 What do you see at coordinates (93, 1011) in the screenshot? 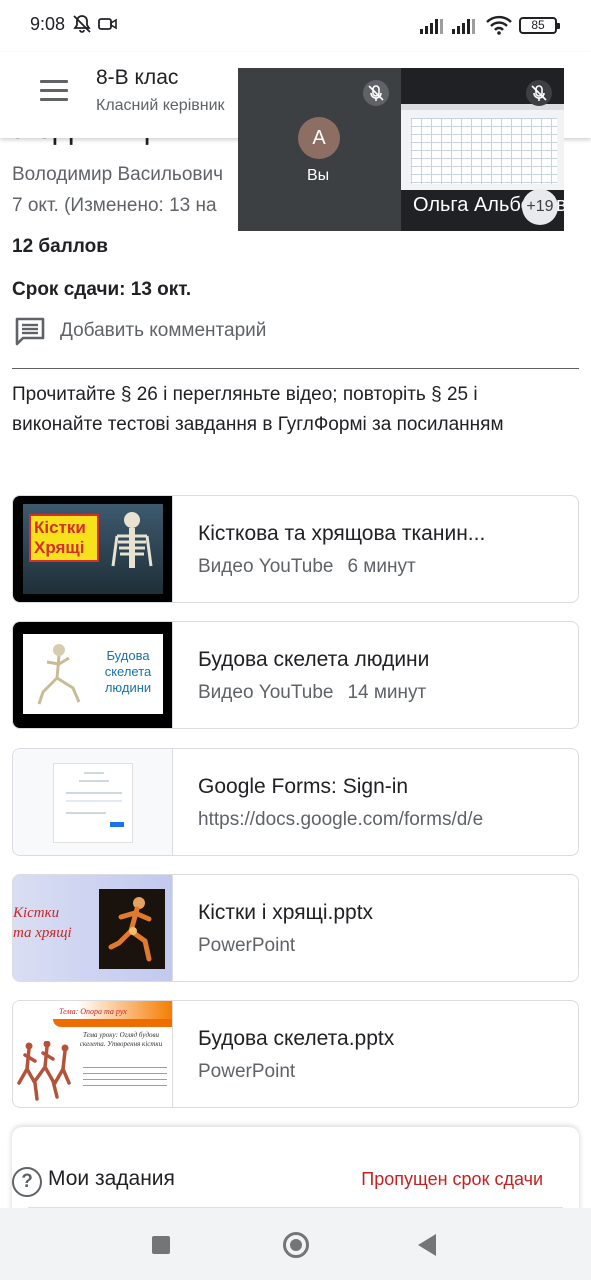
I see `thumb-text: Тема: Опора та рух` at bounding box center [93, 1011].